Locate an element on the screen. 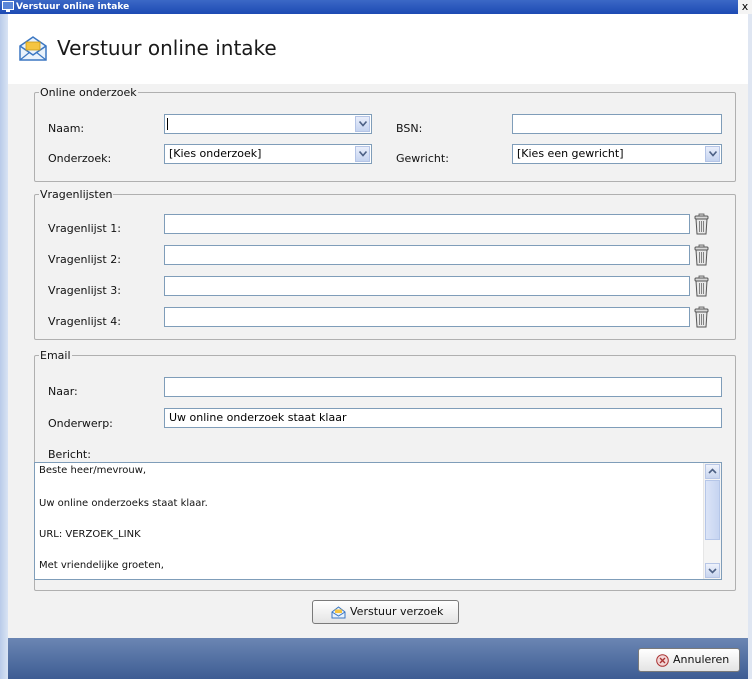 The height and width of the screenshot is (679, 752). page-title: Verstuur online intake is located at coordinates (167, 48).